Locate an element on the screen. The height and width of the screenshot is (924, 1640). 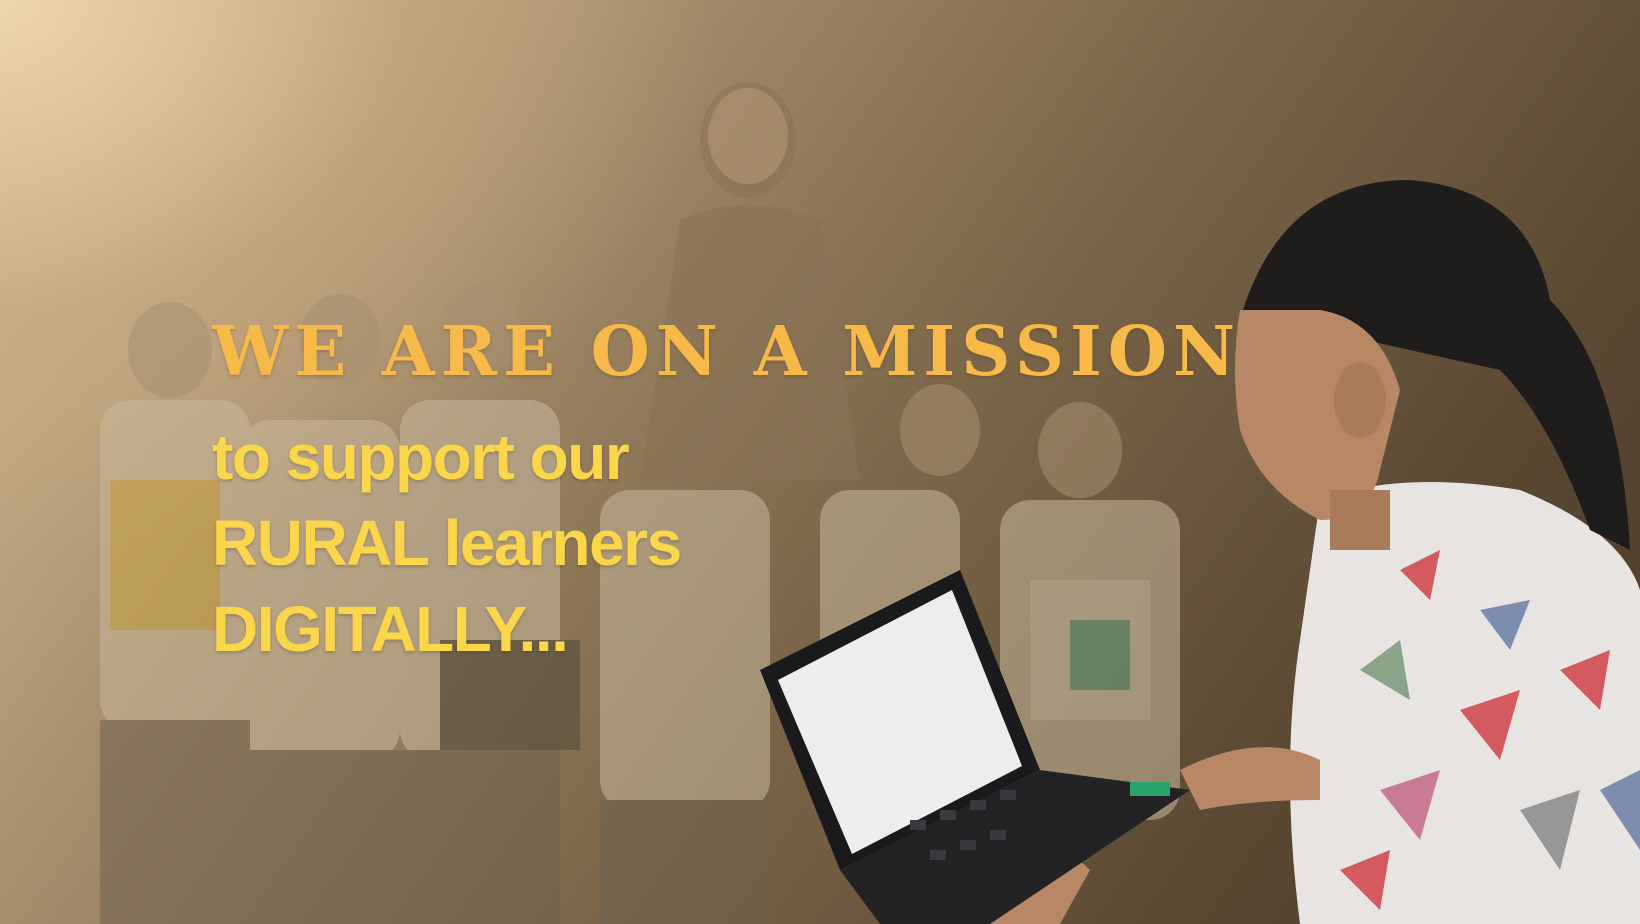
mission-line-1: to support our is located at coordinates (421, 457).